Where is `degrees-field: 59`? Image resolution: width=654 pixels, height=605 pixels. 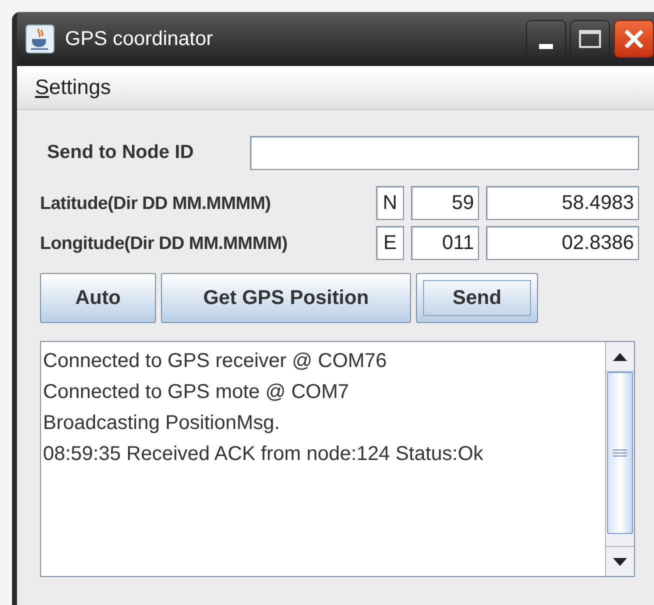
degrees-field: 59 is located at coordinates (445, 203).